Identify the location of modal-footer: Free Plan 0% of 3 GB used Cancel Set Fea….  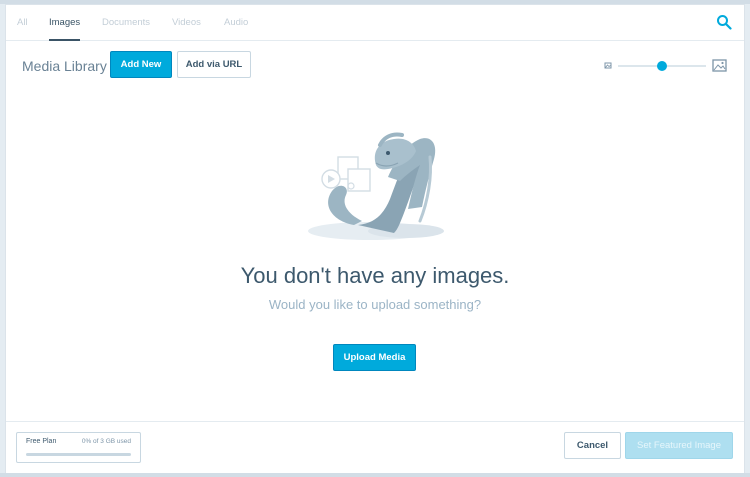
(375, 447).